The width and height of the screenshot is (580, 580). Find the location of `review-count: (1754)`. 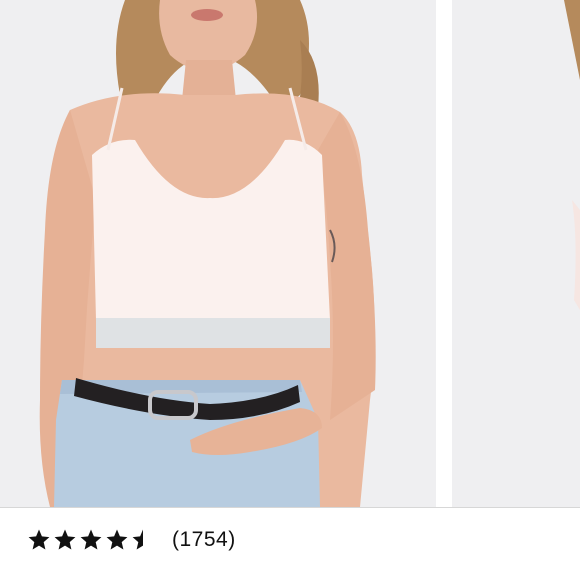

review-count: (1754) is located at coordinates (204, 540).